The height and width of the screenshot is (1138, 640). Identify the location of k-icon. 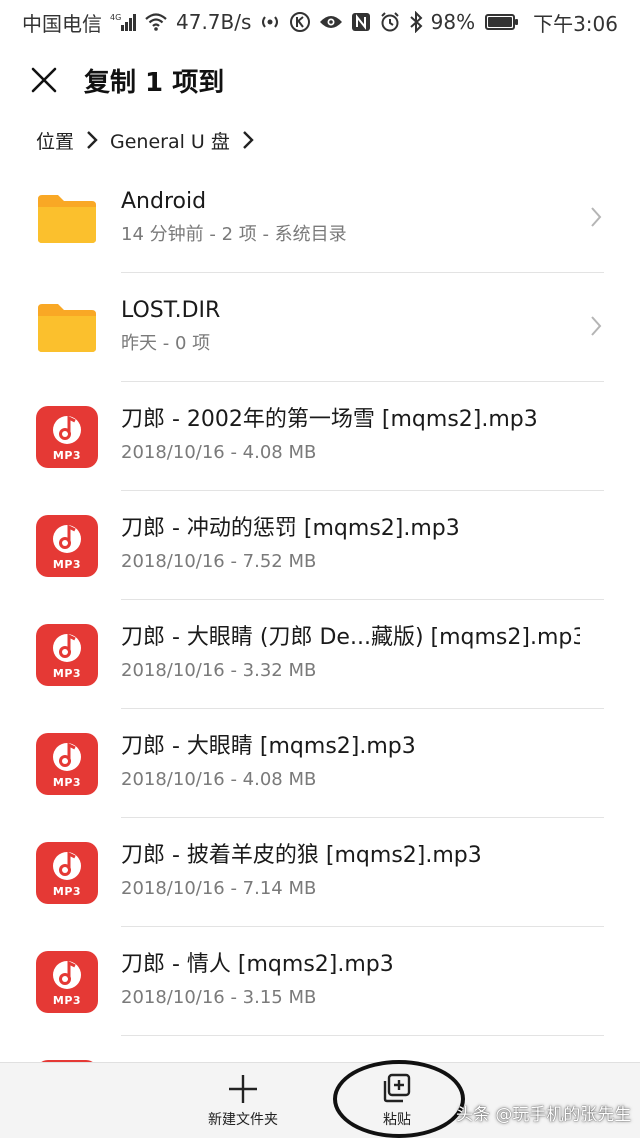
(300, 22).